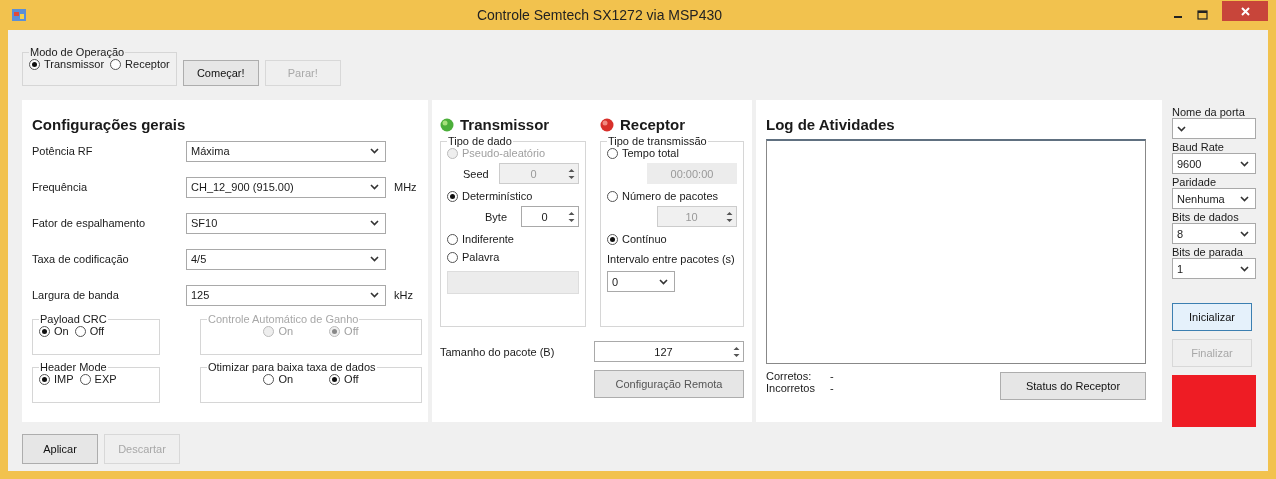 The image size is (1276, 479). I want to click on field-label: Bits de parada, so click(1208, 252).